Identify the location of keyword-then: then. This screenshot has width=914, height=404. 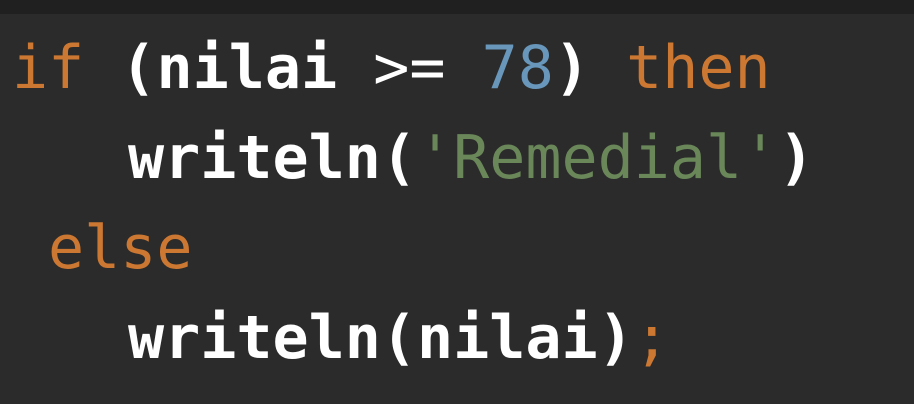
(698, 68).